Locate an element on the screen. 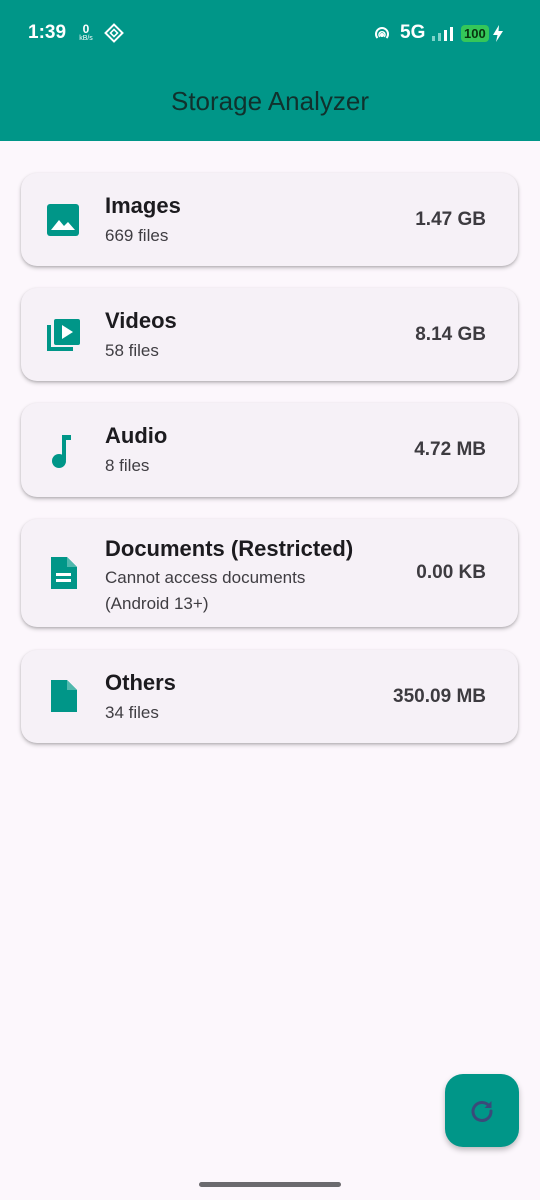  category-name: Images is located at coordinates (143, 205).